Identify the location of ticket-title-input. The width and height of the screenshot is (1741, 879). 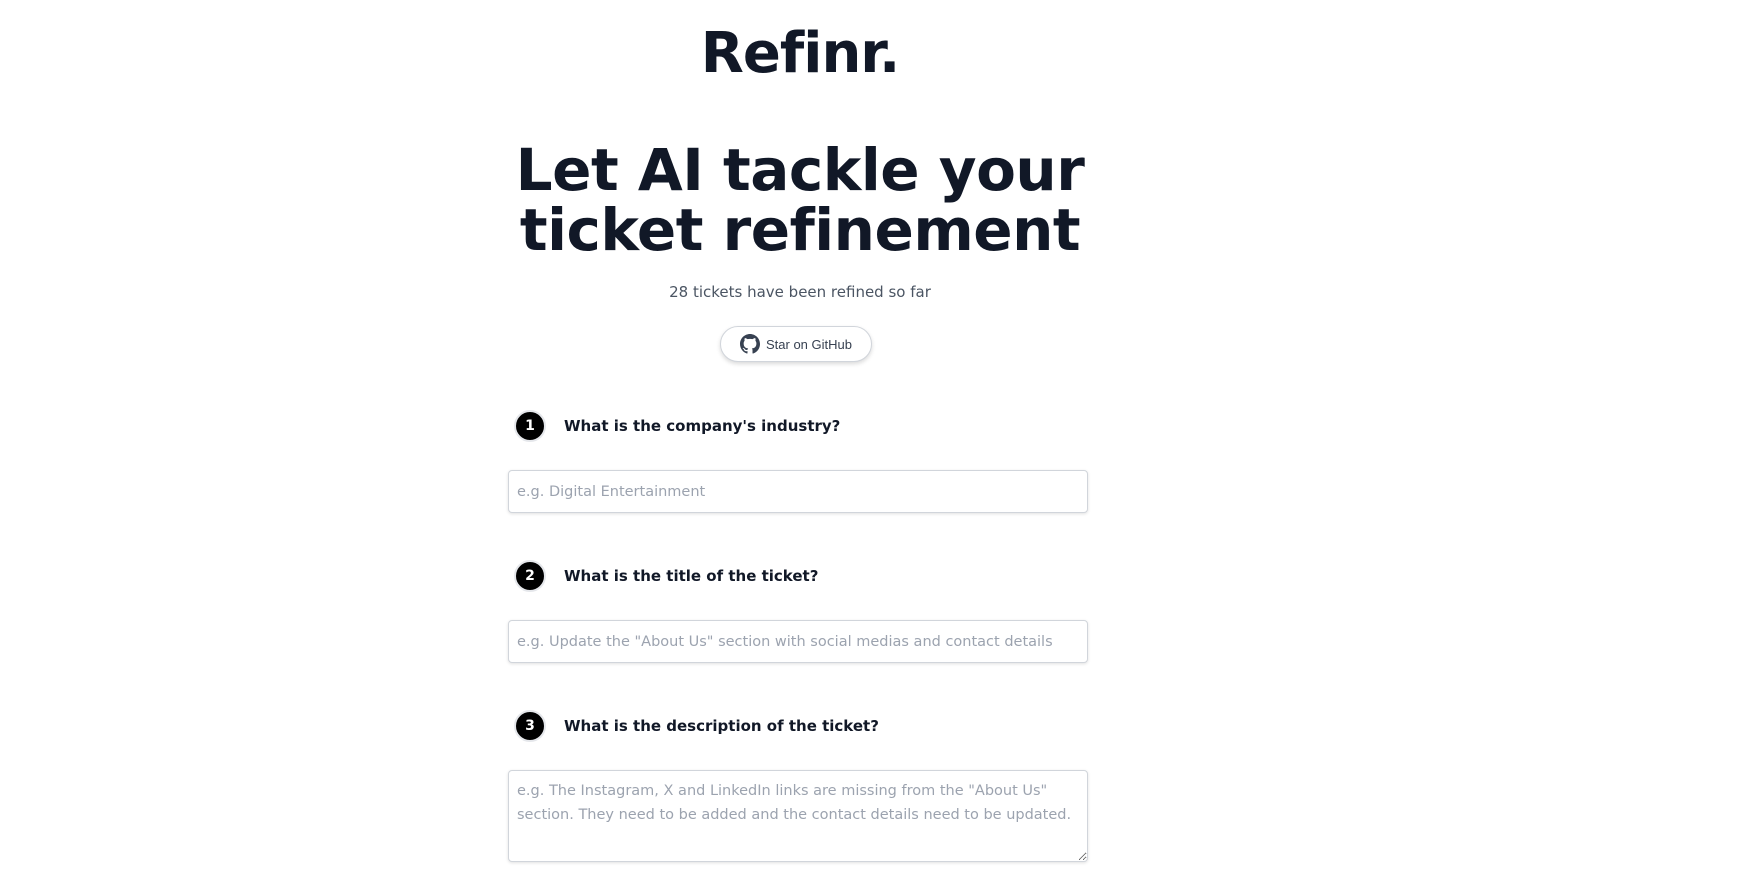
(798, 641).